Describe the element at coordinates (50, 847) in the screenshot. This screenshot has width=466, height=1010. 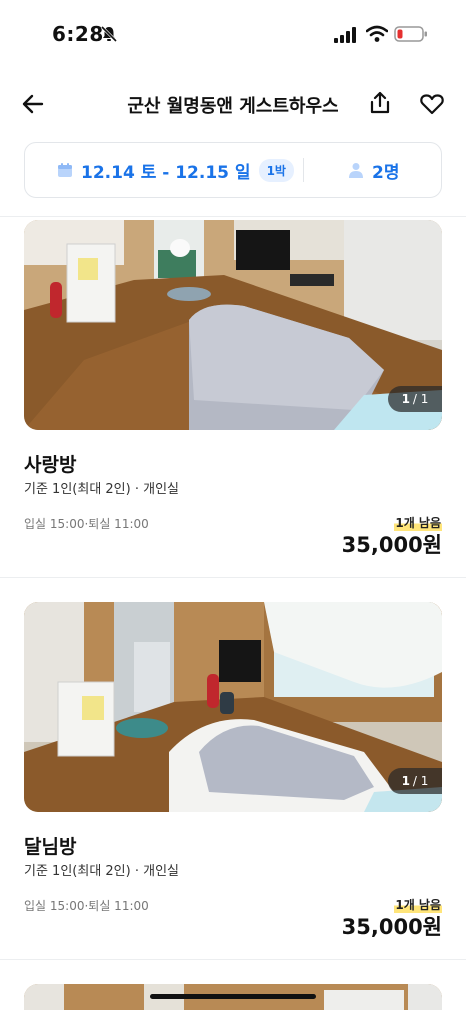
I see `room-name: 달님방` at that location.